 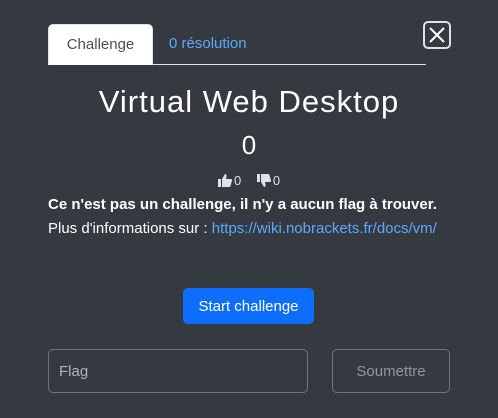 I want to click on thumbs-down-icon, so click(x=263, y=181).